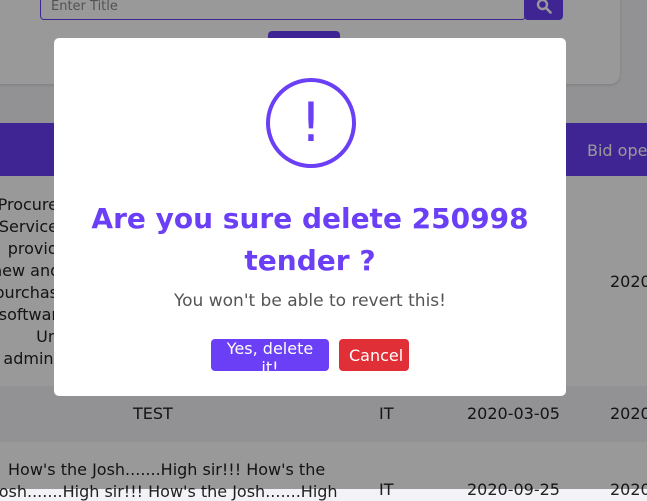 Image resolution: width=647 pixels, height=501 pixels. Describe the element at coordinates (311, 123) in the screenshot. I see `warning-icon: !` at that location.